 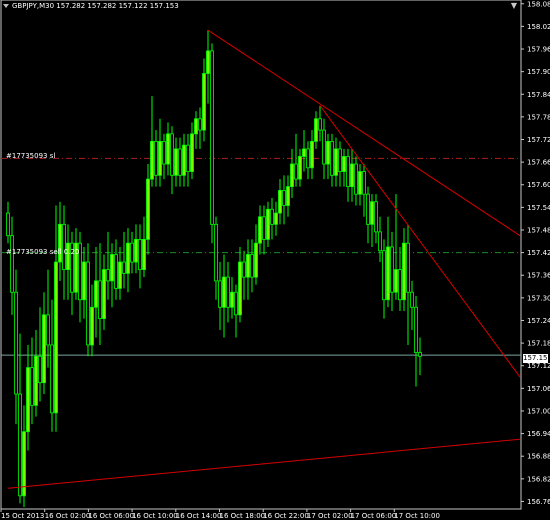 What do you see at coordinates (538, 140) in the screenshot?
I see `y-tick-label: 157.725` at bounding box center [538, 140].